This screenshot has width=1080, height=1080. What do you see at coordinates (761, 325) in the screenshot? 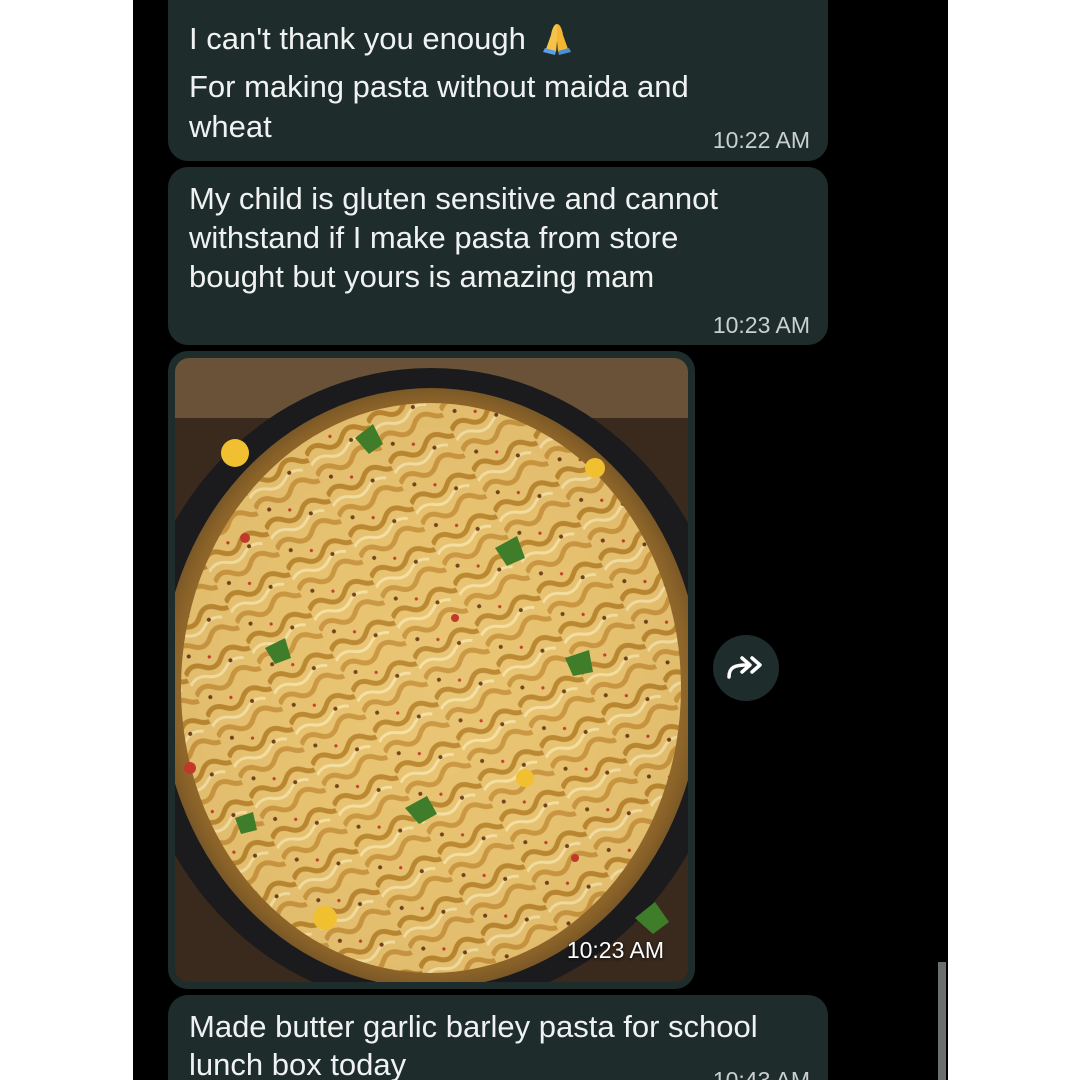
I see `message-timestamp: 10:23 AM` at bounding box center [761, 325].